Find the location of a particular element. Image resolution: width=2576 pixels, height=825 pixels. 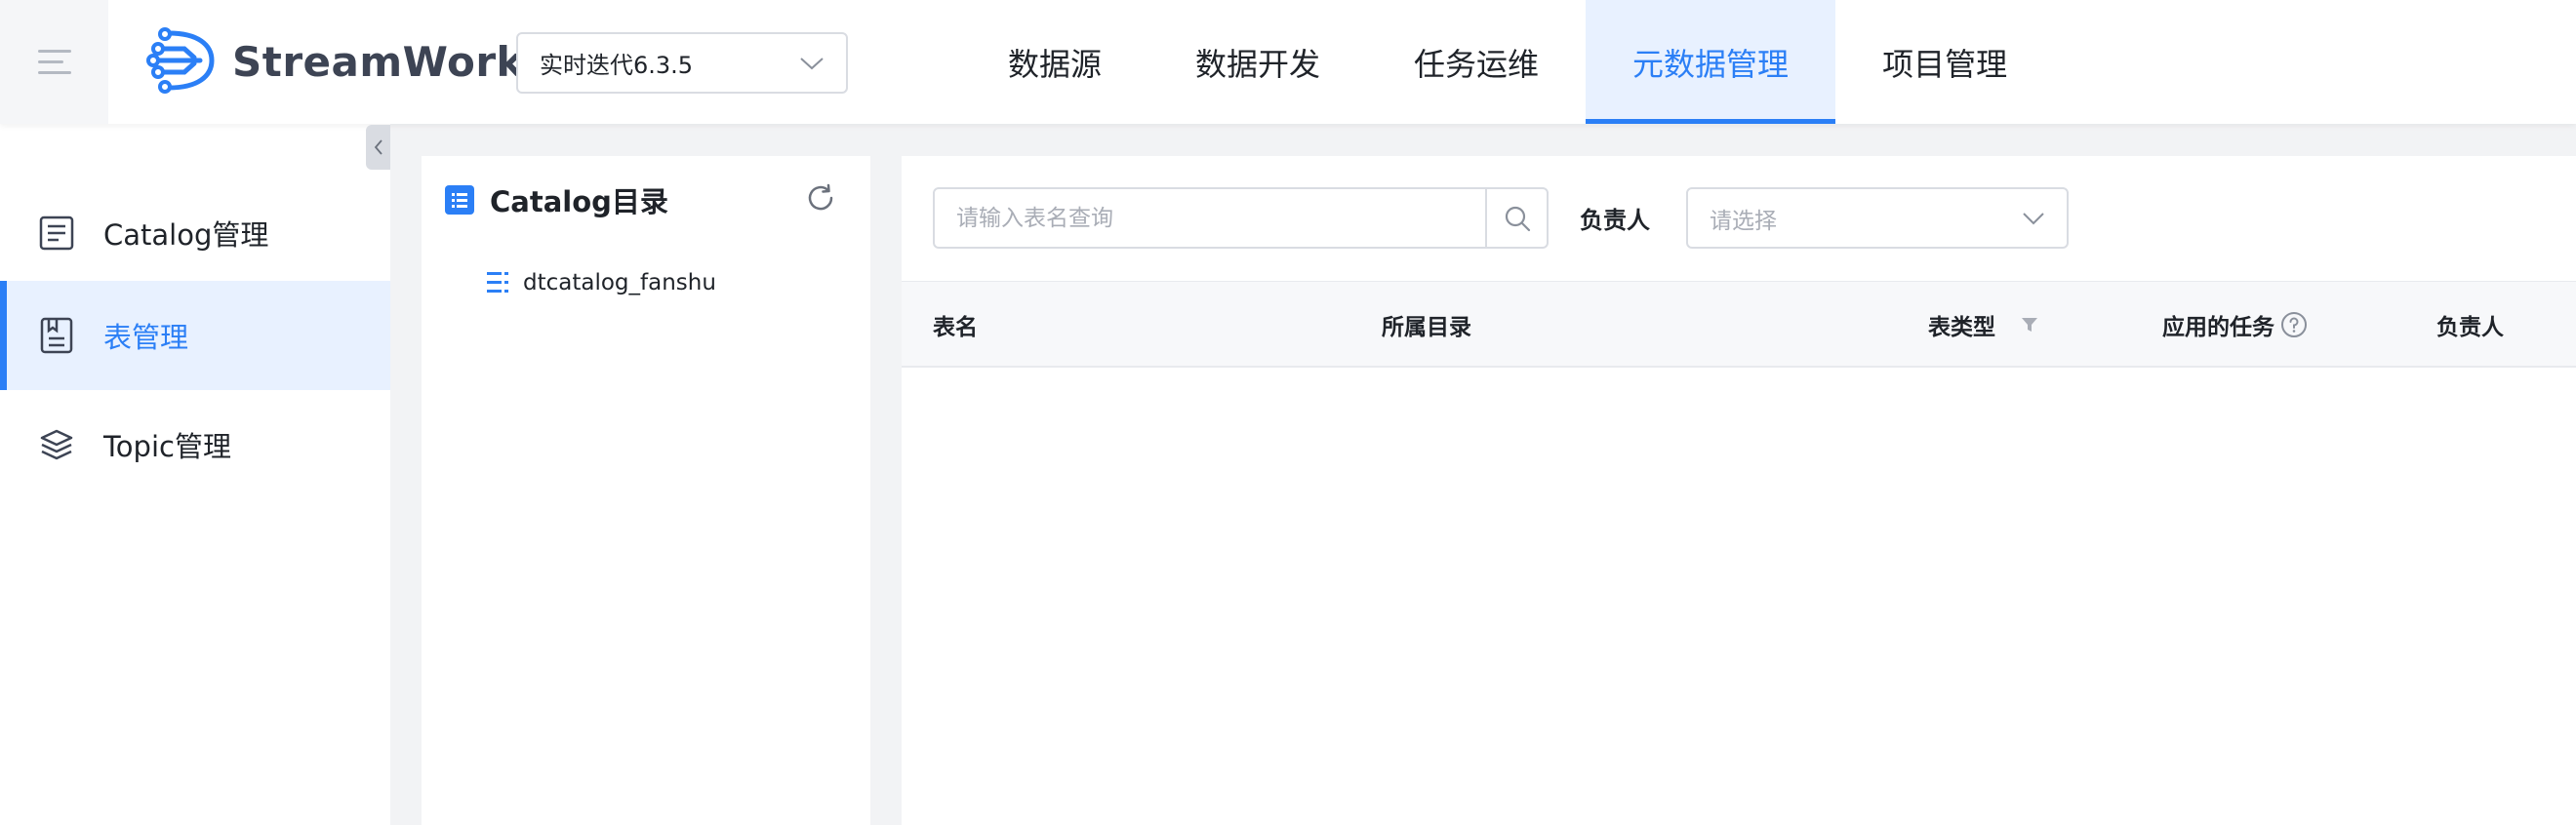

menu-toggle-button is located at coordinates (54, 62).